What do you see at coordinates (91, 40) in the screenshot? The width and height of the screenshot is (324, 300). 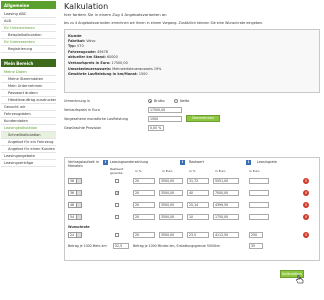 I see `marke-value: Volvo` at bounding box center [91, 40].